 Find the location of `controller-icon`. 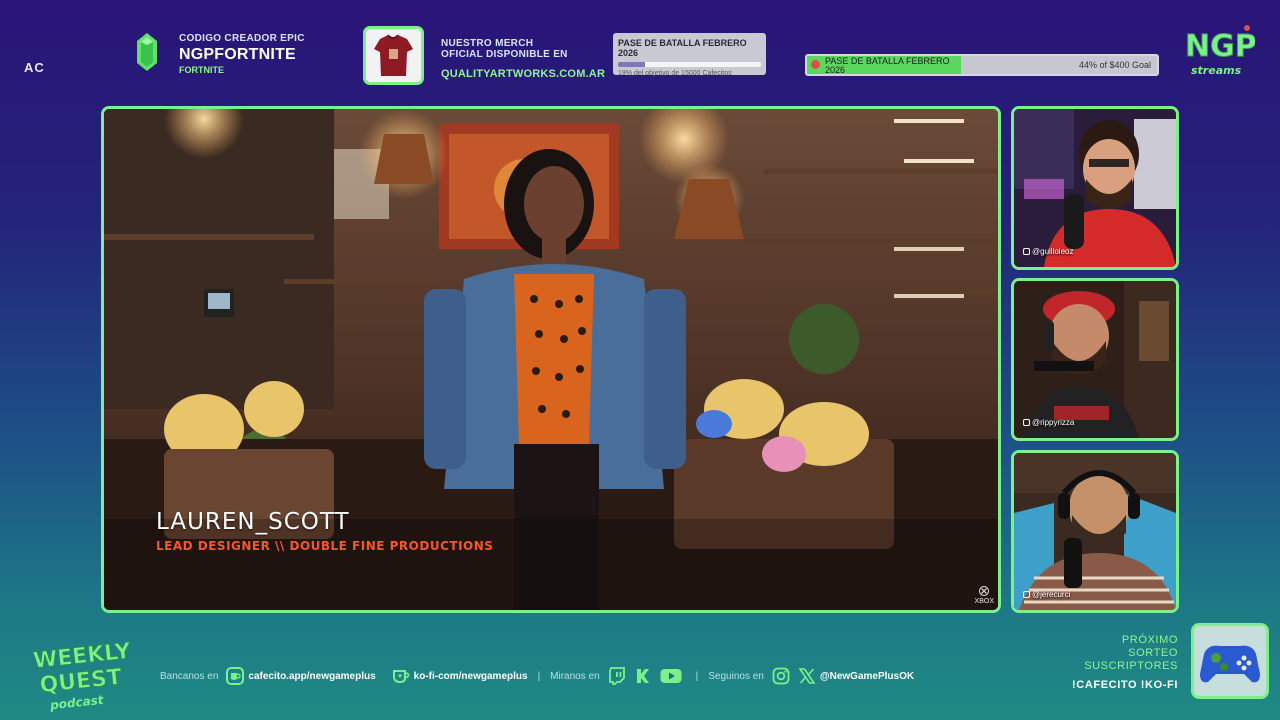

controller-icon is located at coordinates (1230, 661).